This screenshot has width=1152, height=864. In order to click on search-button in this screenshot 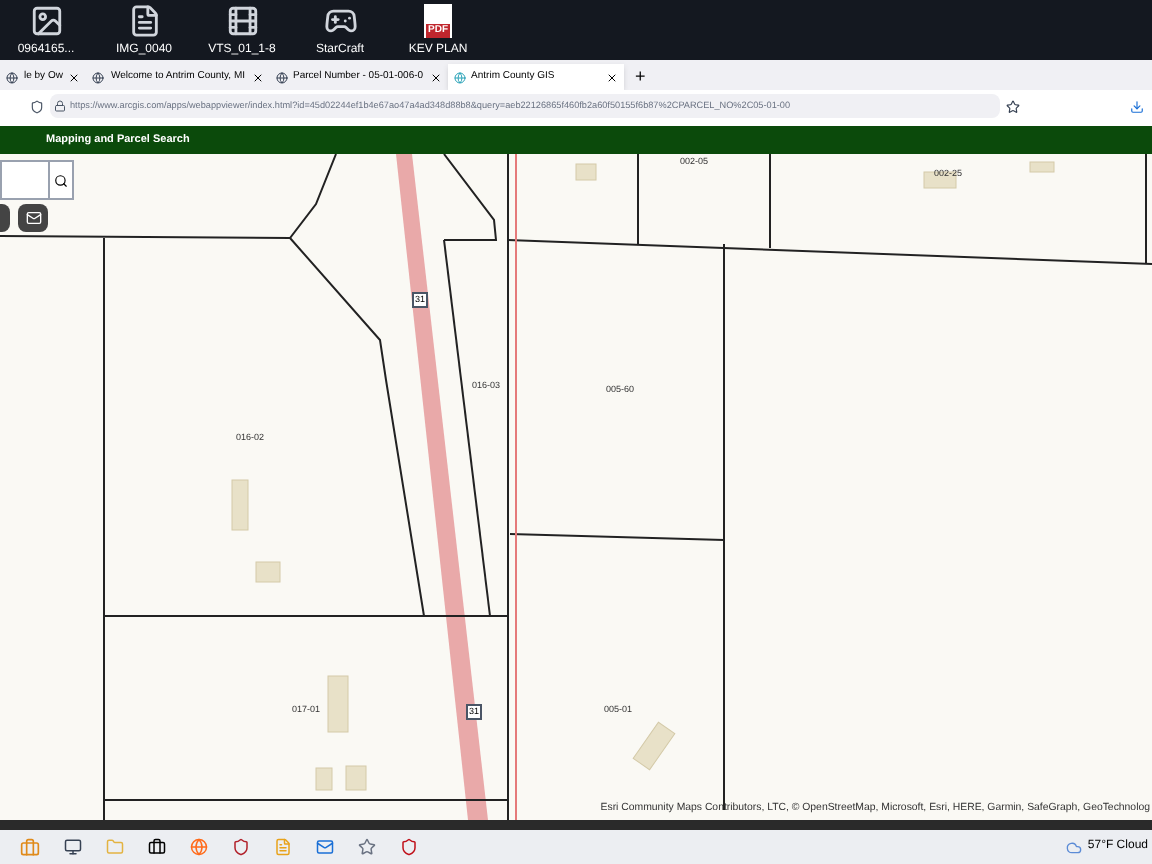, I will do `click(60, 180)`.